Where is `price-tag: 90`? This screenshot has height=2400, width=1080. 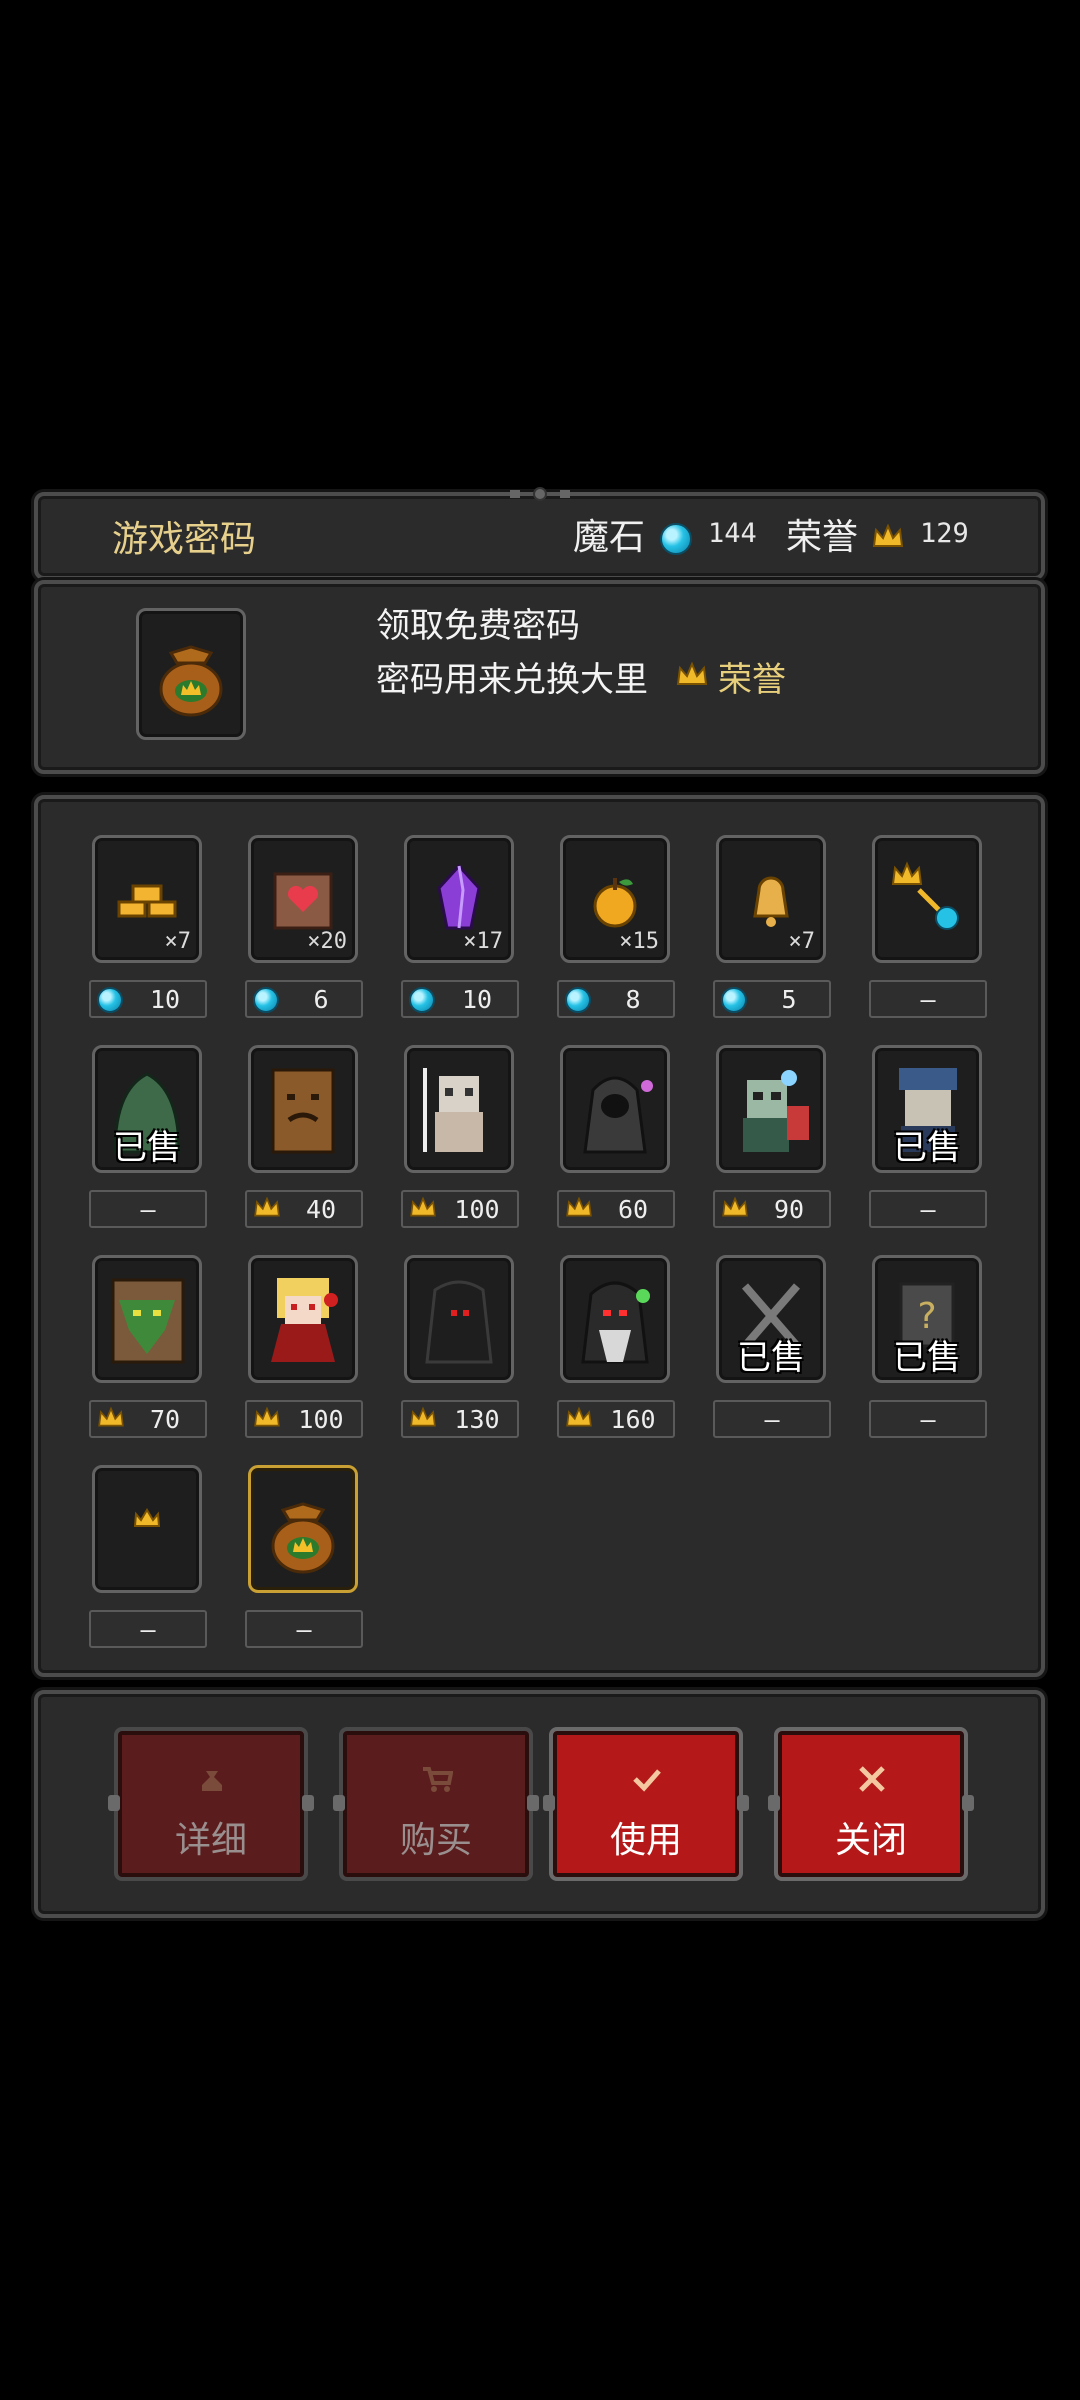 price-tag: 90 is located at coordinates (772, 1209).